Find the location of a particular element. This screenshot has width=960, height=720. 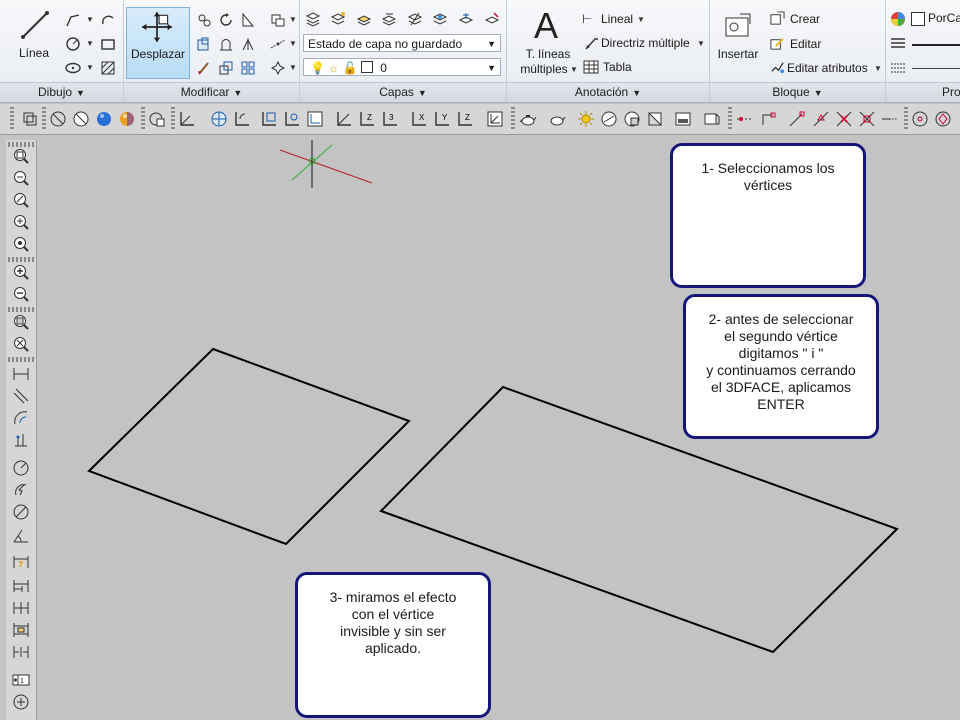

dim-break-button is located at coordinates (21, 652).